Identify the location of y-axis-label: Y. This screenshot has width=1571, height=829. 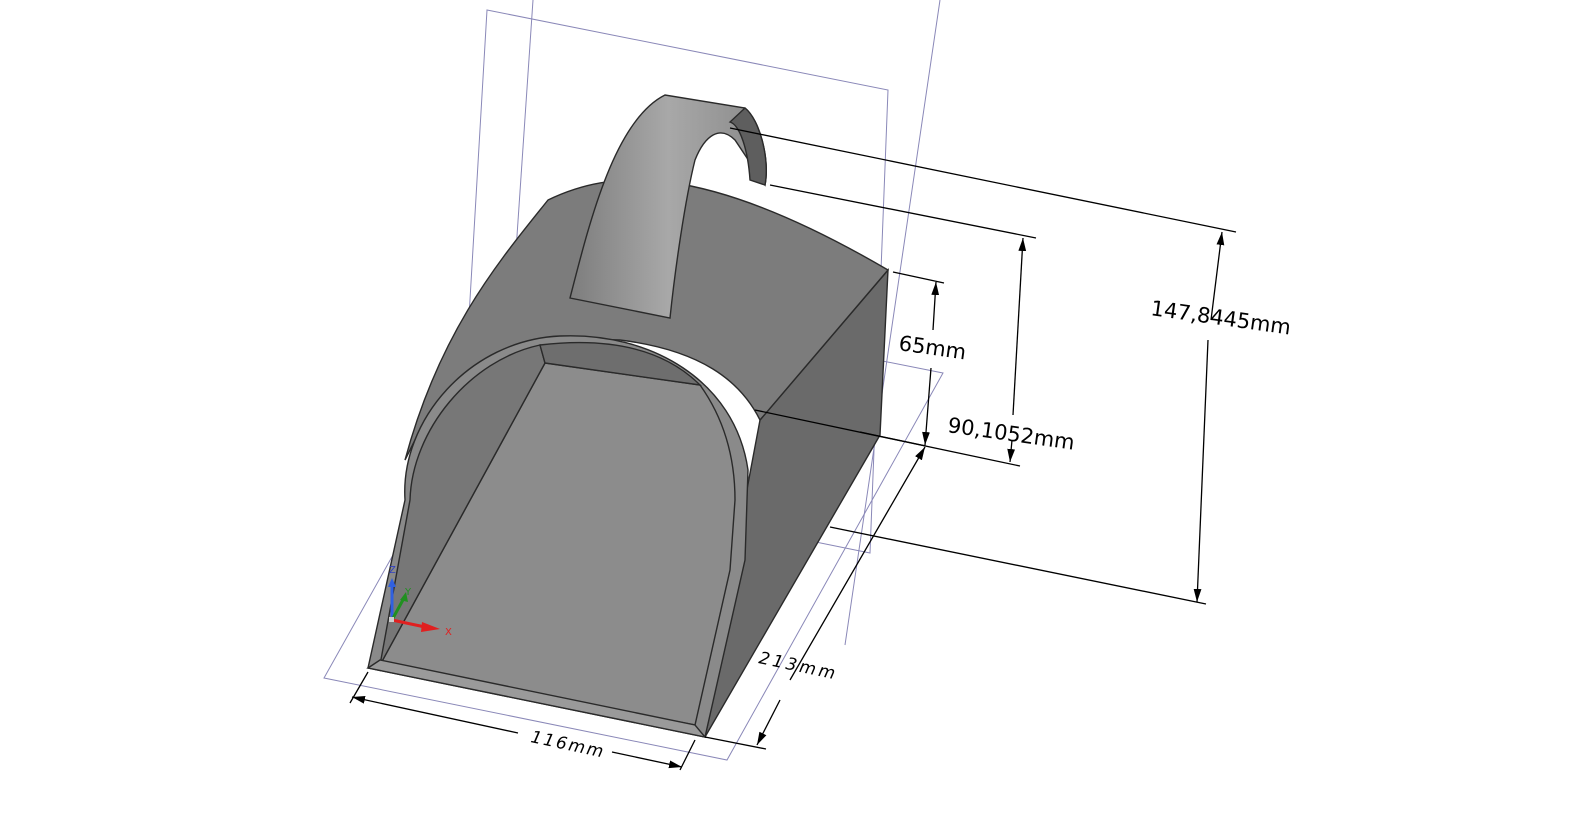
(408, 592).